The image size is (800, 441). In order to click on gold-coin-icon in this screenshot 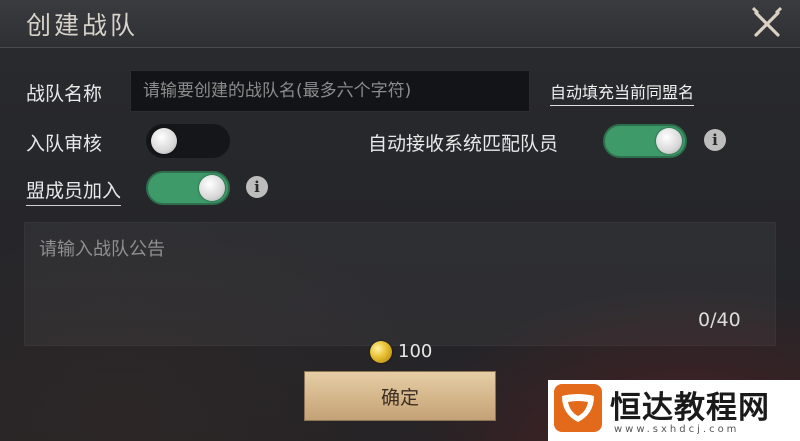, I will do `click(381, 352)`.